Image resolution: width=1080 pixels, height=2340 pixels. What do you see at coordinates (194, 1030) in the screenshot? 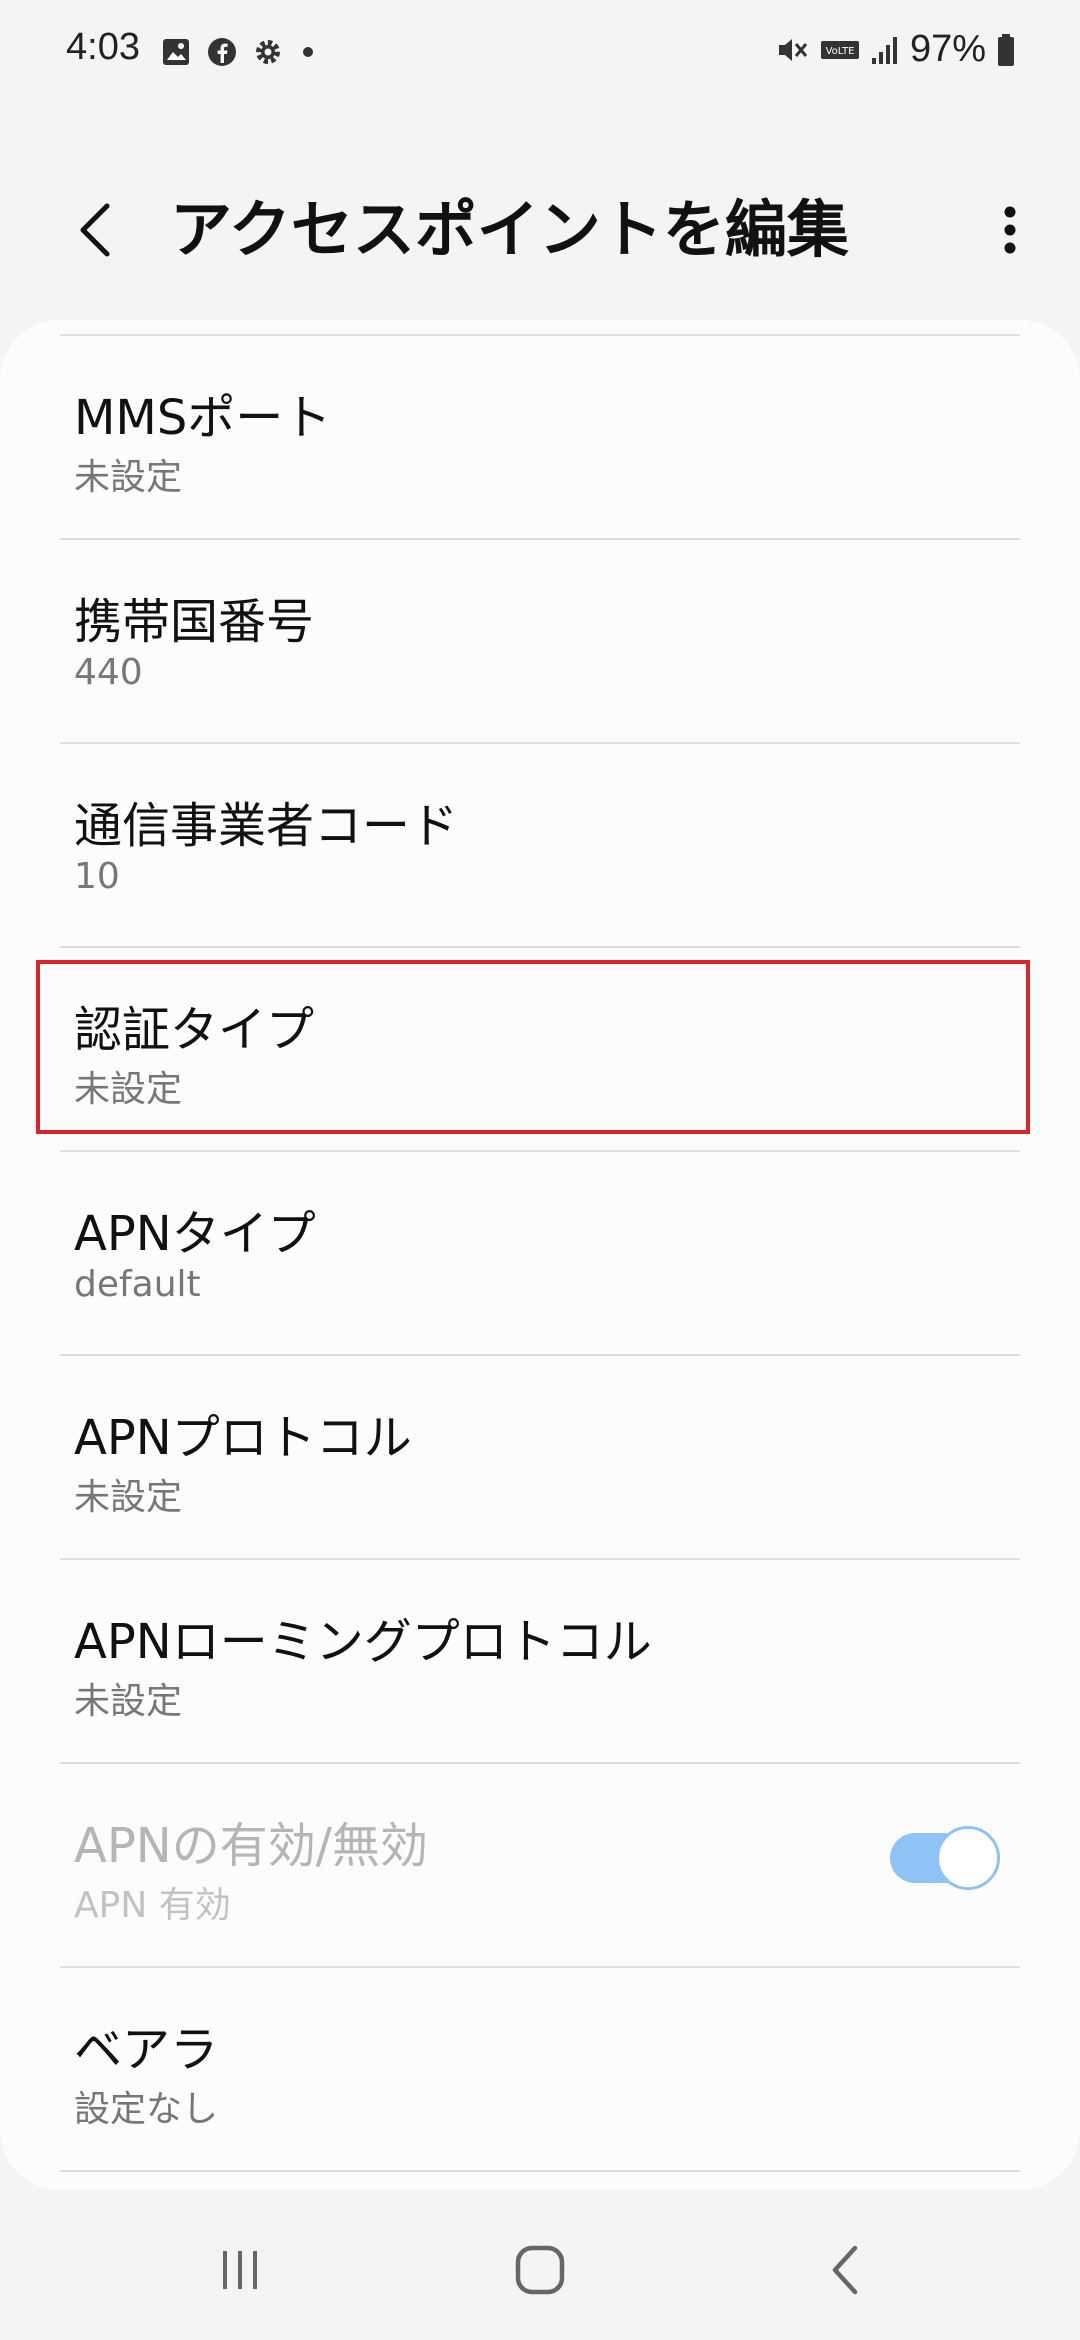
I see `setting-title: 認証タイプ` at bounding box center [194, 1030].